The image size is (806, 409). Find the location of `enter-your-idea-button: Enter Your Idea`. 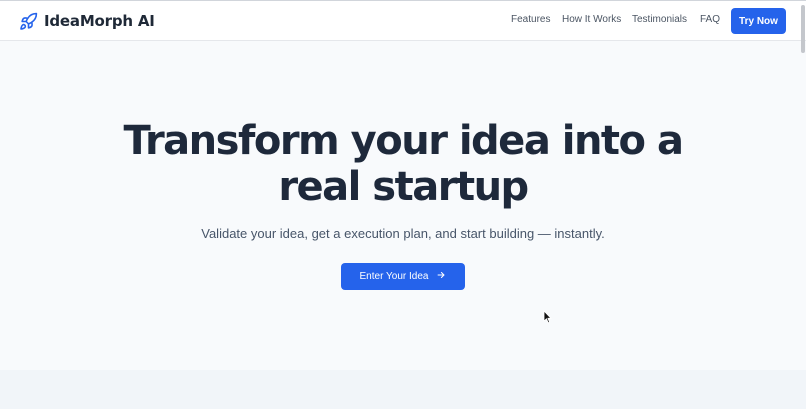

enter-your-idea-button: Enter Your Idea is located at coordinates (403, 276).